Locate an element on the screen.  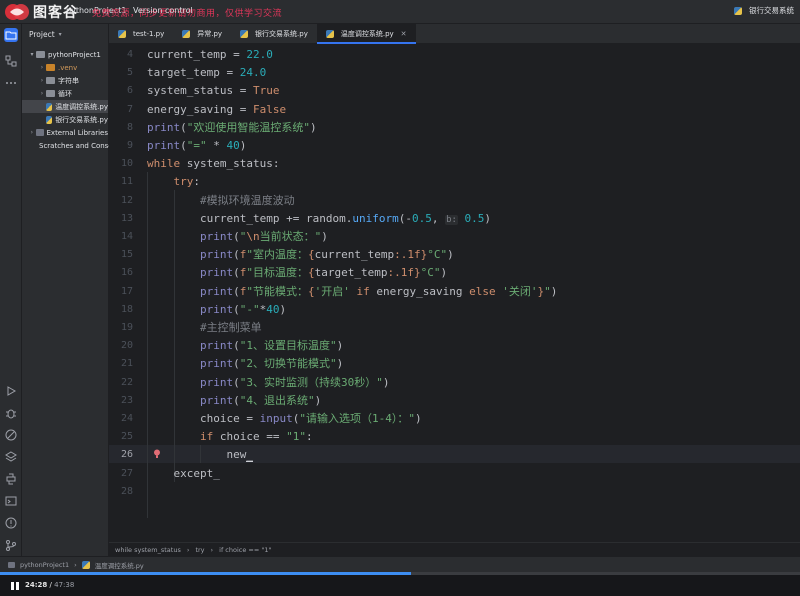
python-packages-icon is located at coordinates (11, 435).